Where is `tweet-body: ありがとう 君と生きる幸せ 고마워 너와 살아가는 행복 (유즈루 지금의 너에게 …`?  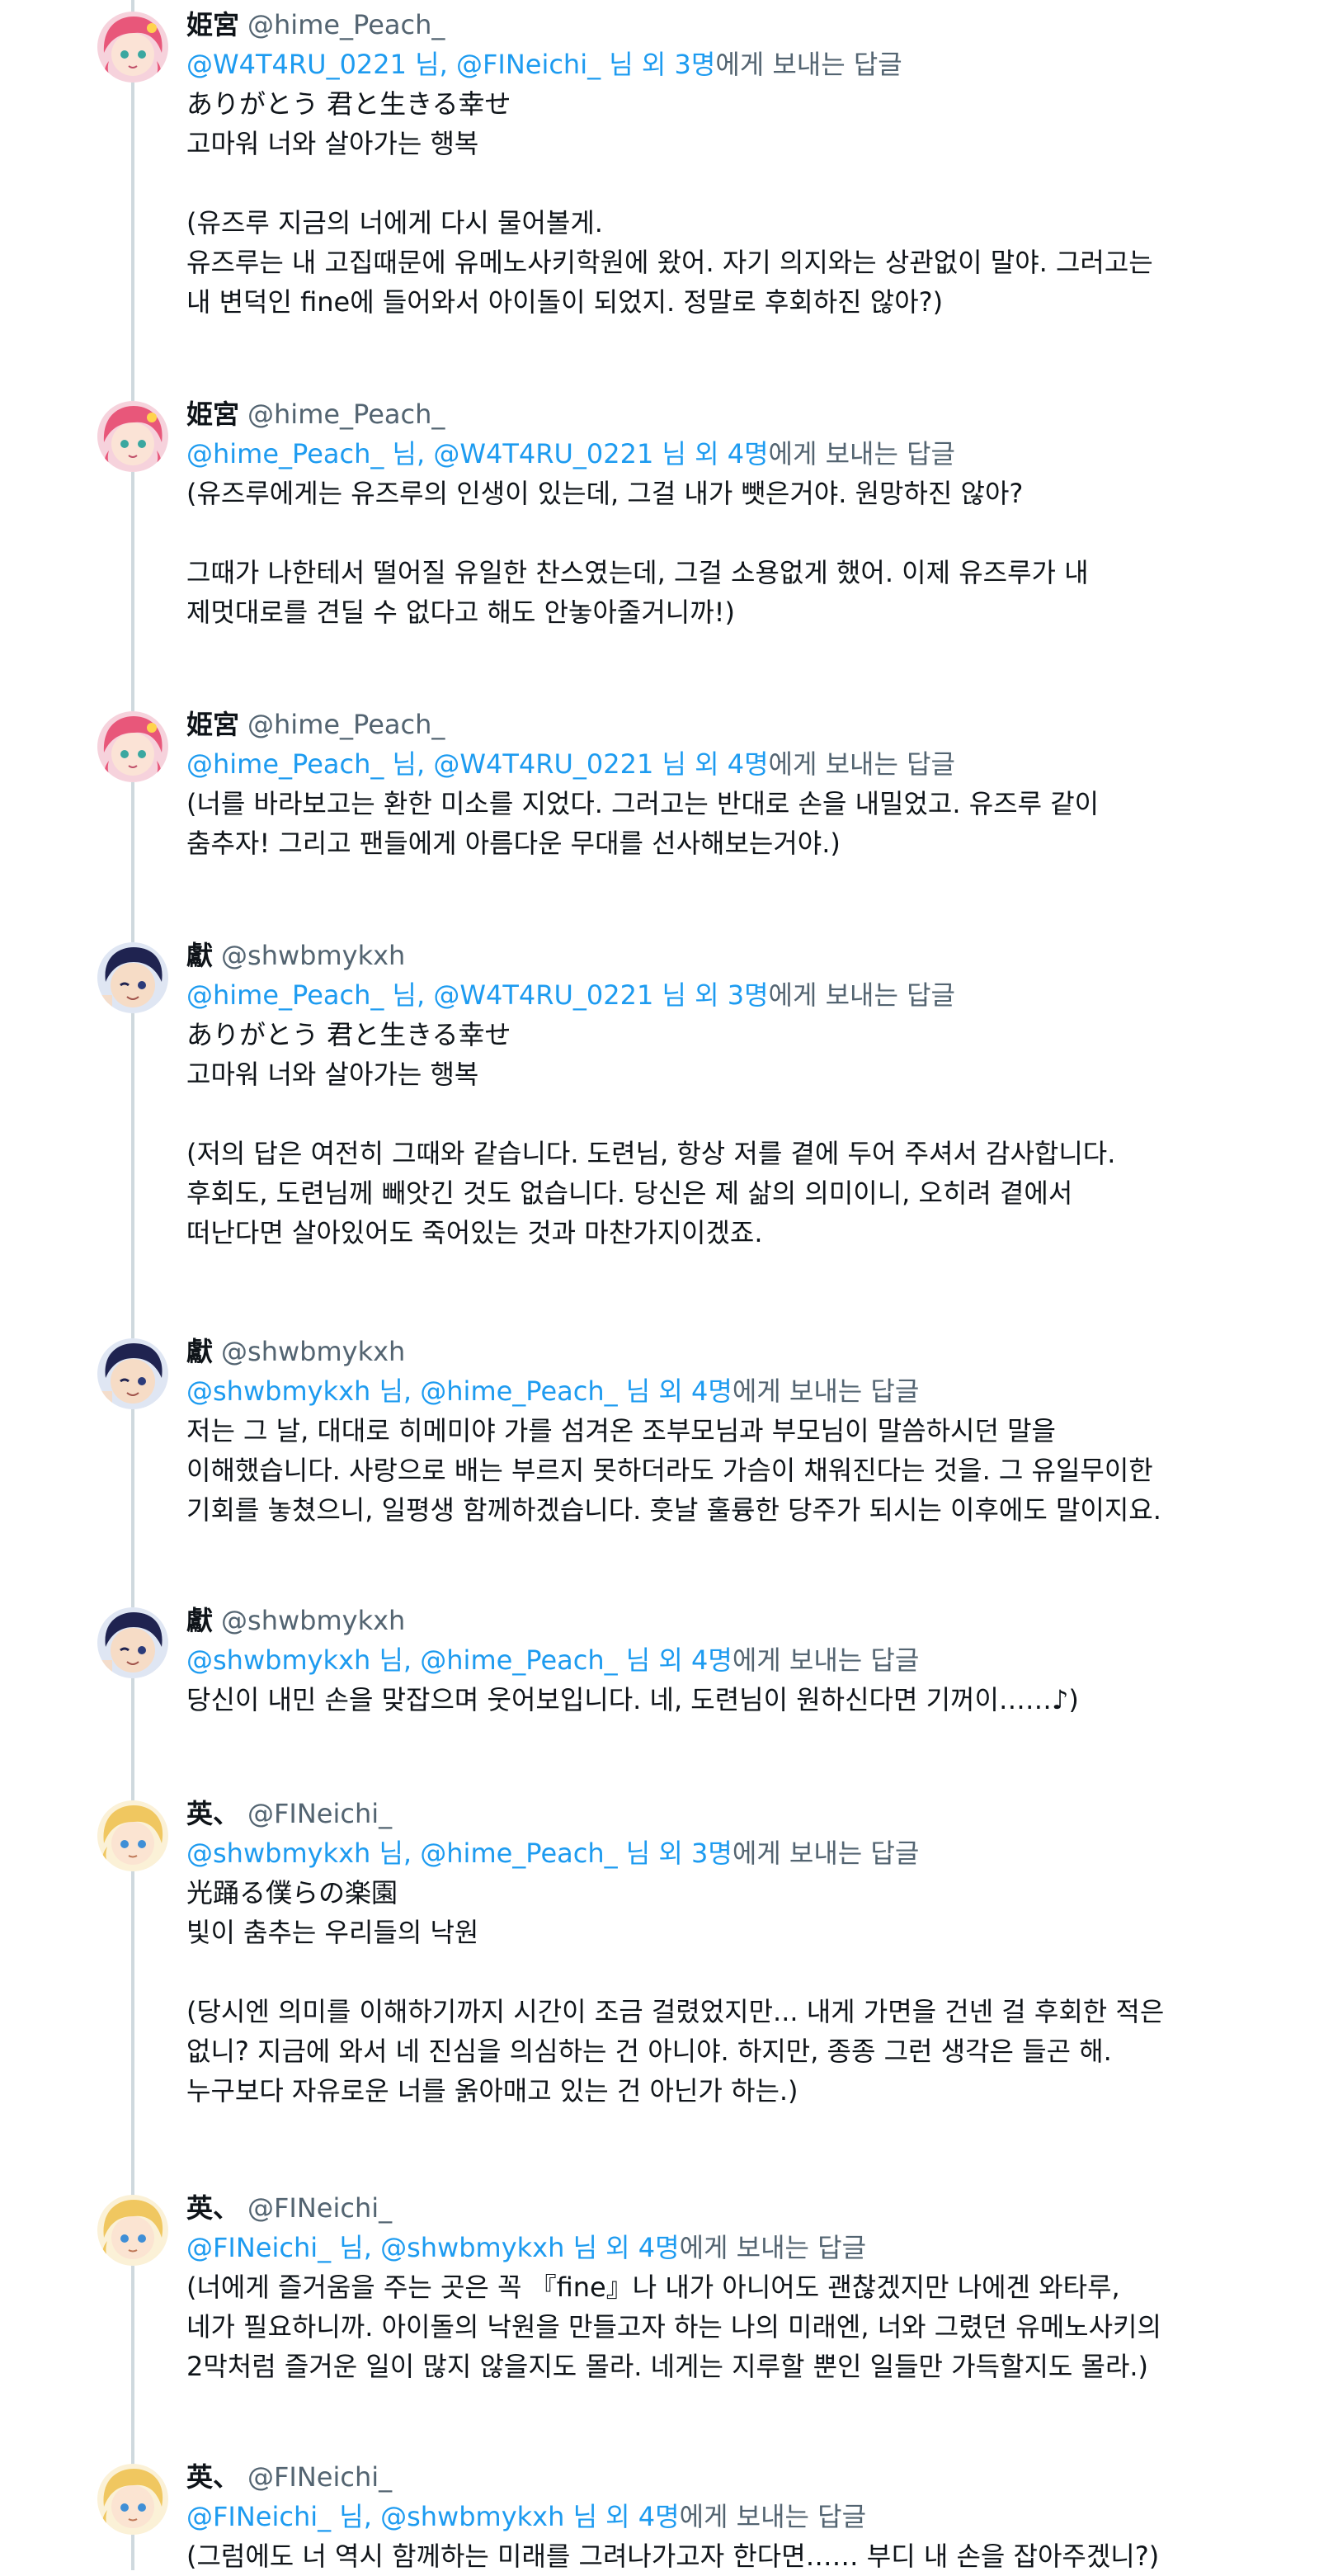
tweet-body: ありがとう 君と生きる幸せ 고마워 너와 살아가는 행복 (유즈루 지금의 너에게 … is located at coordinates (720, 203).